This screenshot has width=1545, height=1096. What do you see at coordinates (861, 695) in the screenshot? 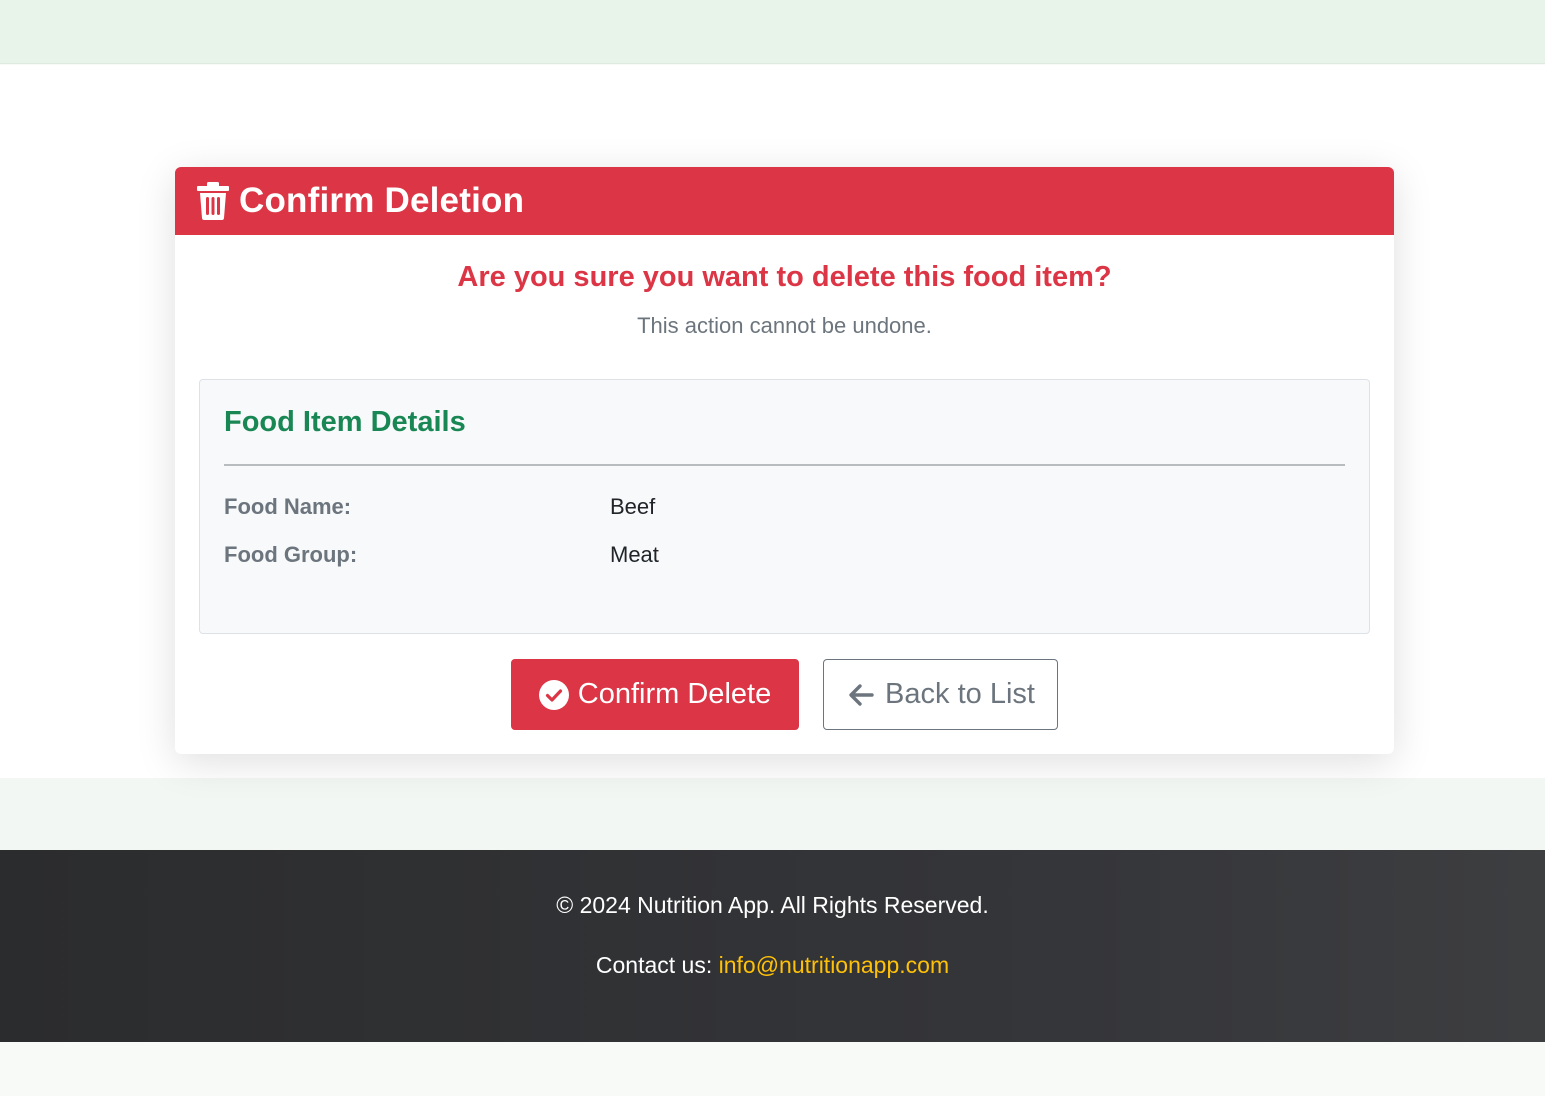
I see `arrow-left-icon` at bounding box center [861, 695].